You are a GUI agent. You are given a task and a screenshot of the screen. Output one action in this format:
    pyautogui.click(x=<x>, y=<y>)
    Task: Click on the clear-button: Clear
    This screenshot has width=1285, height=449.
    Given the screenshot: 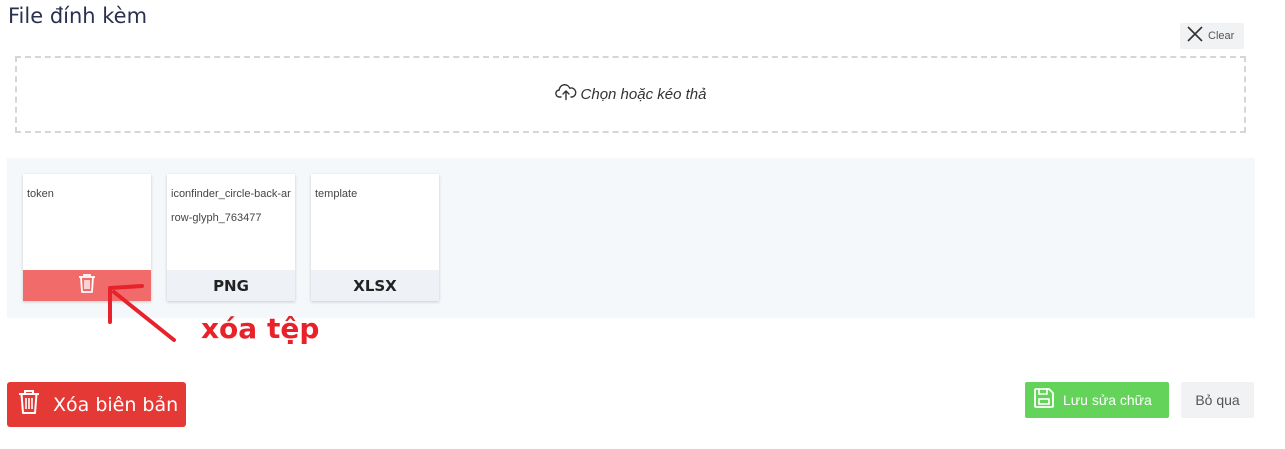 What is the action you would take?
    pyautogui.click(x=1212, y=36)
    